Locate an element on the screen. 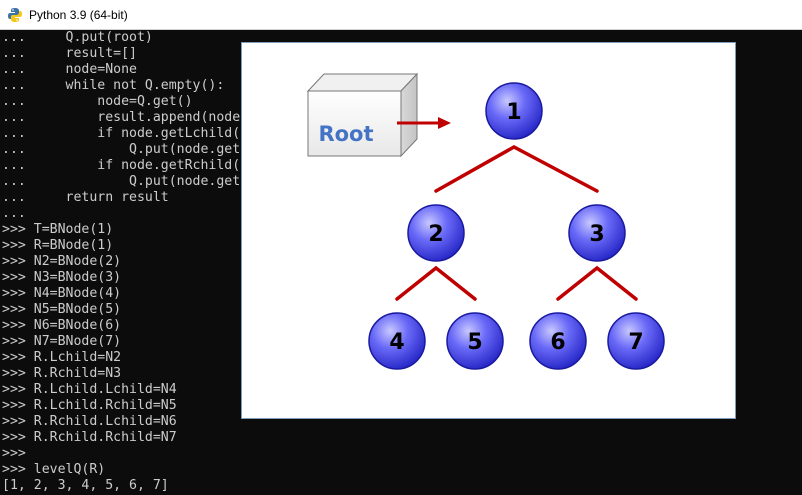  tree-node-1: 1 is located at coordinates (514, 111).